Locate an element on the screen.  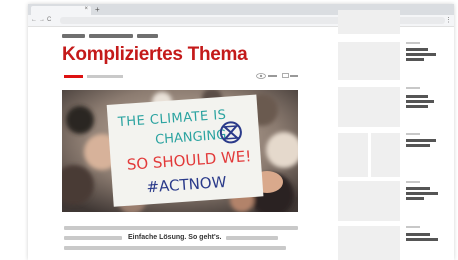
author-meta is located at coordinates (105, 76).